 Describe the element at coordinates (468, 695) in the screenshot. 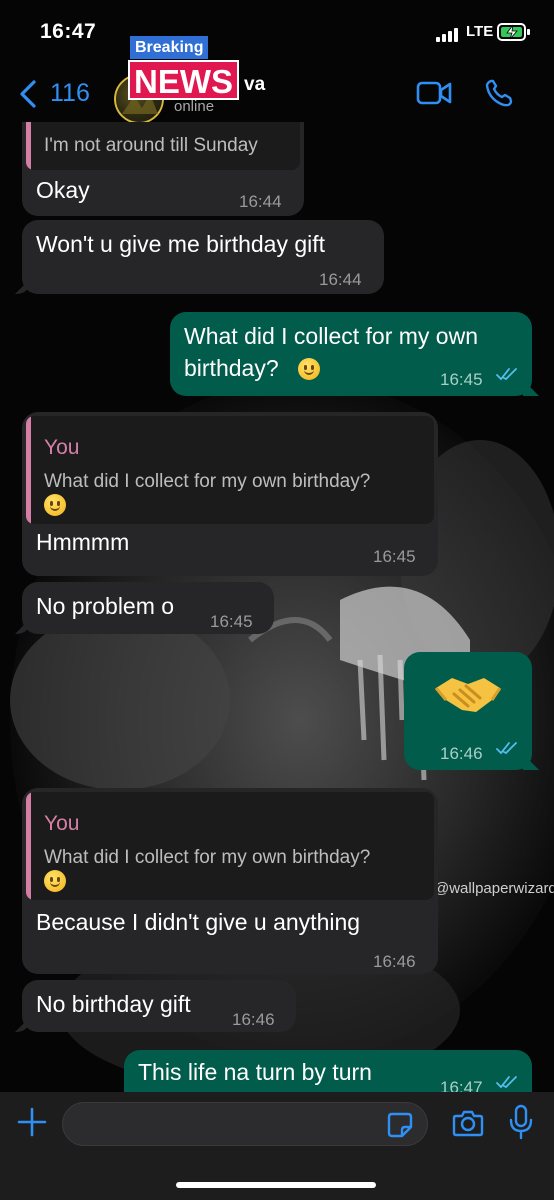

I see `handshake-emoji` at that location.